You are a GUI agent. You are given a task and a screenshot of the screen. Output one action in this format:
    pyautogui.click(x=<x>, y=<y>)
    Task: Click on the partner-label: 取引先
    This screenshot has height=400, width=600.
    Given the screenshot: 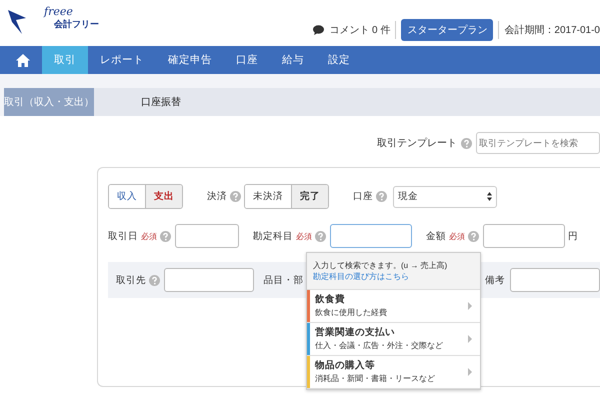 What is the action you would take?
    pyautogui.click(x=131, y=280)
    